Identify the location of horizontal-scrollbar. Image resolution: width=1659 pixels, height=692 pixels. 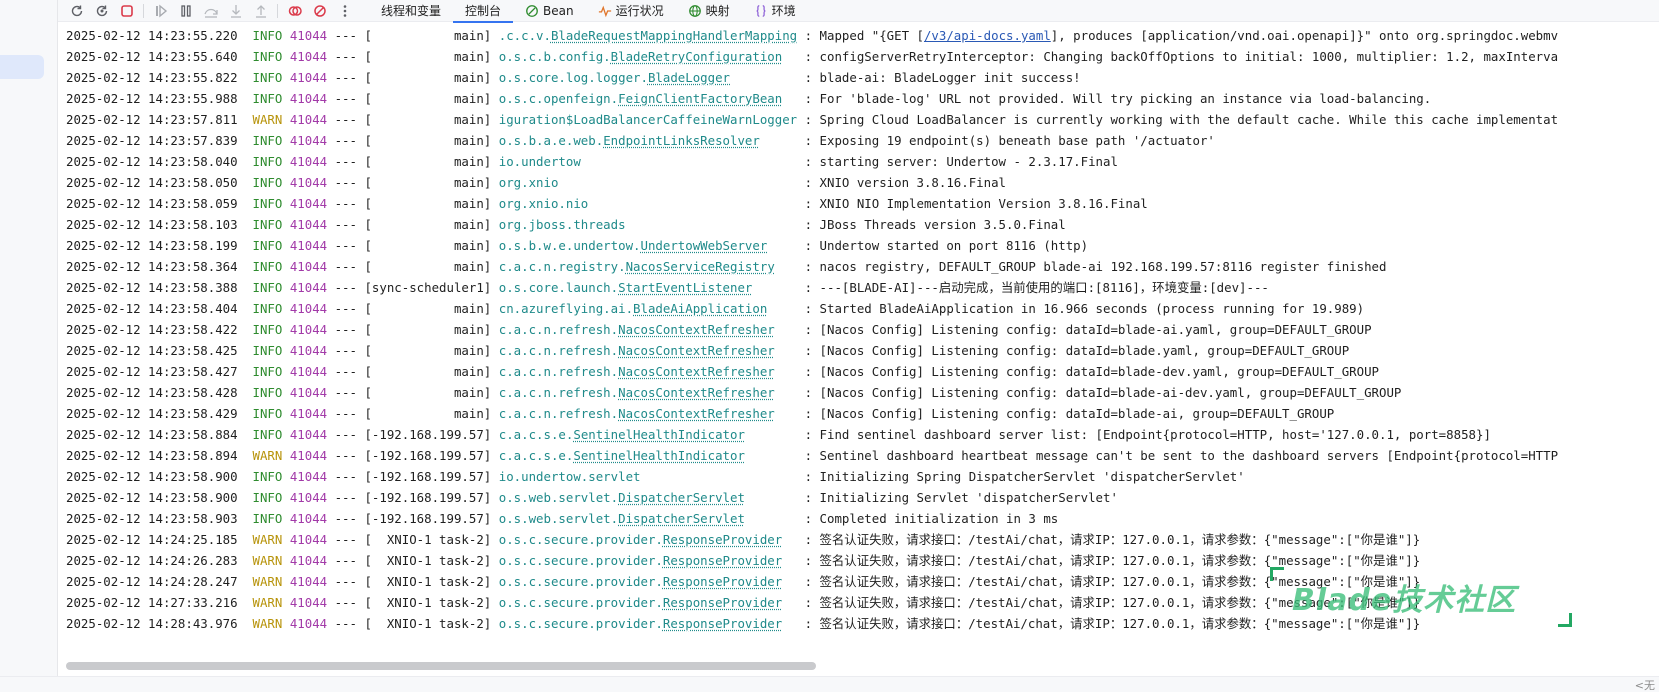
(862, 666).